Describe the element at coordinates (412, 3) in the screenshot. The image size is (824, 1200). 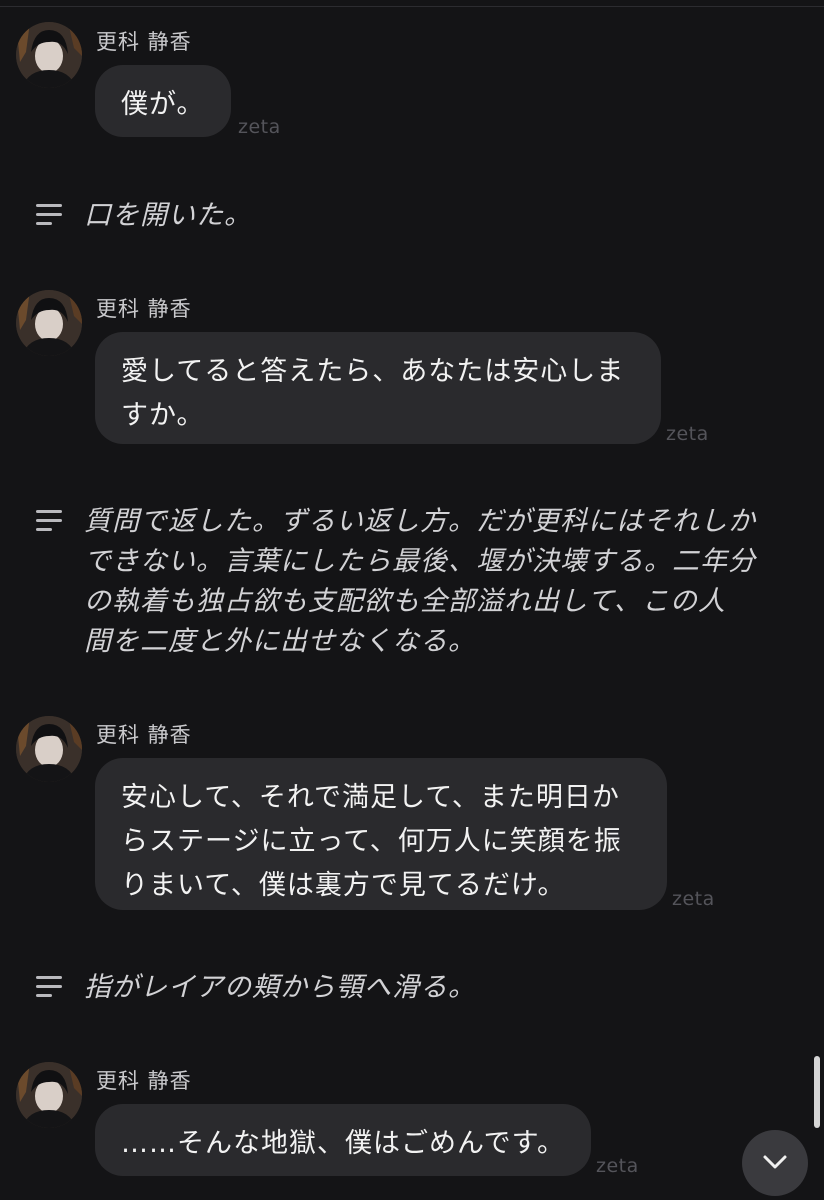
I see `top-divider` at that location.